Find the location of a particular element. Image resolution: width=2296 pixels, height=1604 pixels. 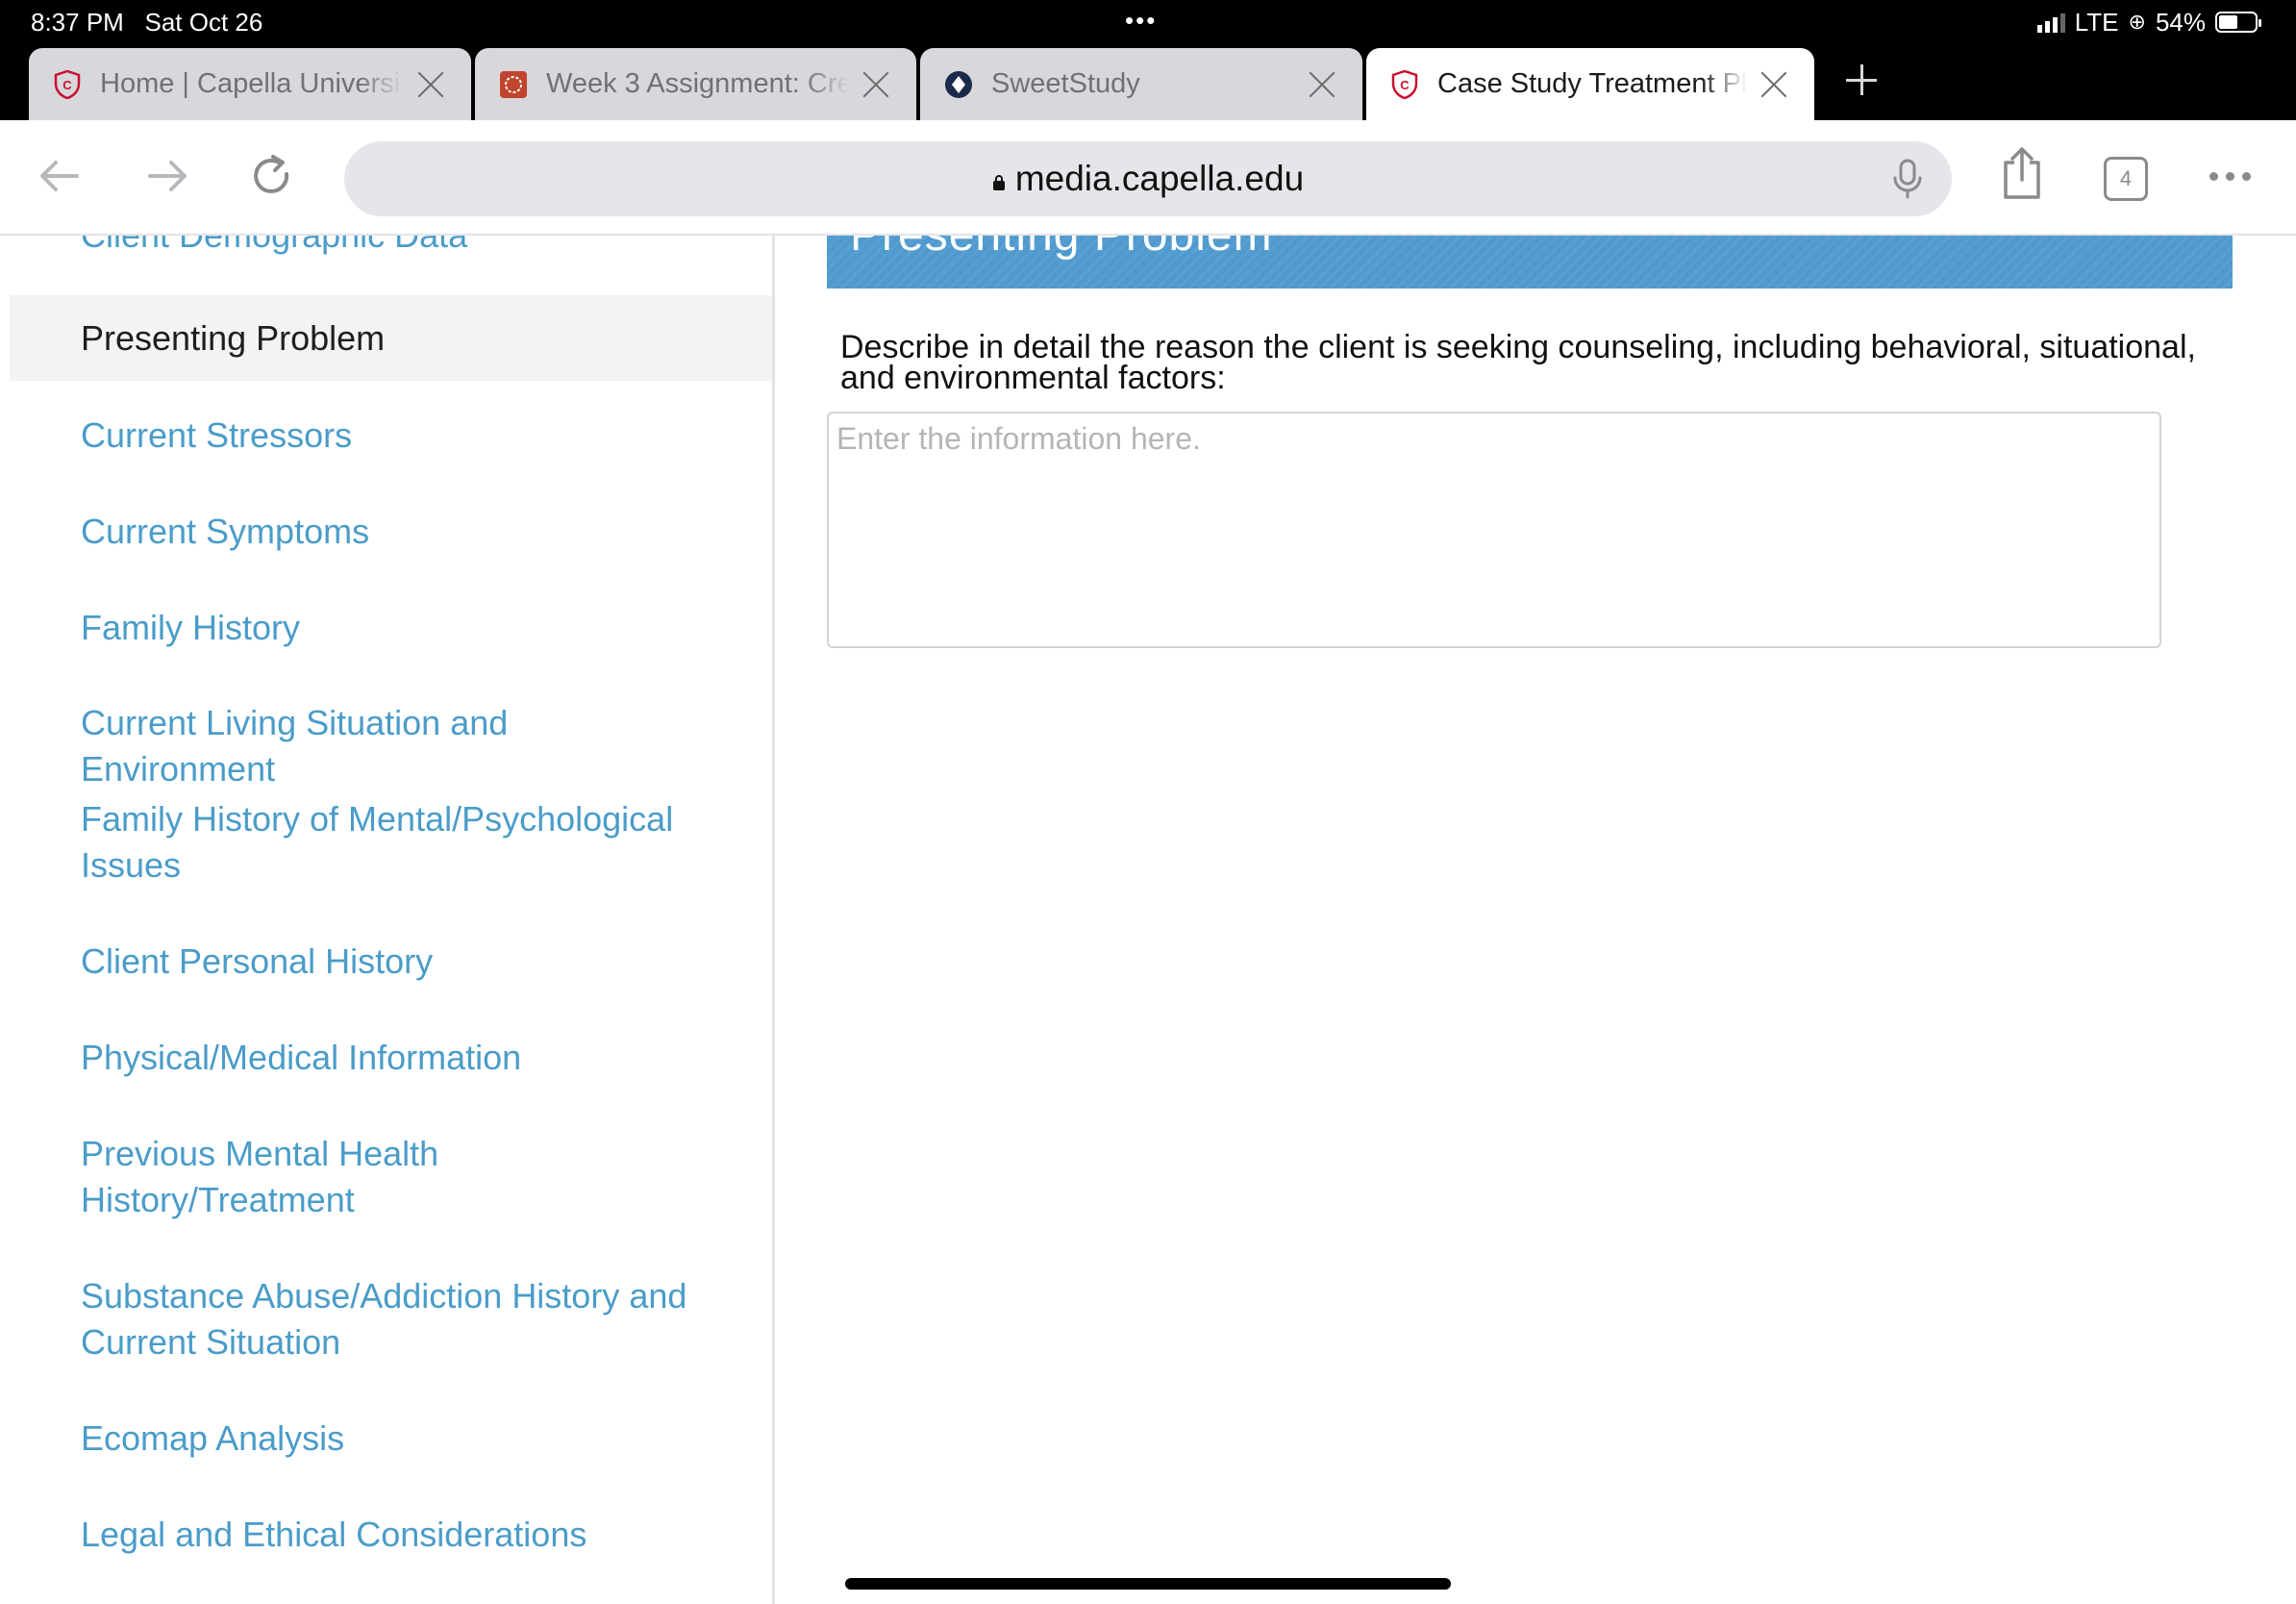

tab-case-study-treatment-plan: C Case Study Treatment Plan is located at coordinates (1590, 84).